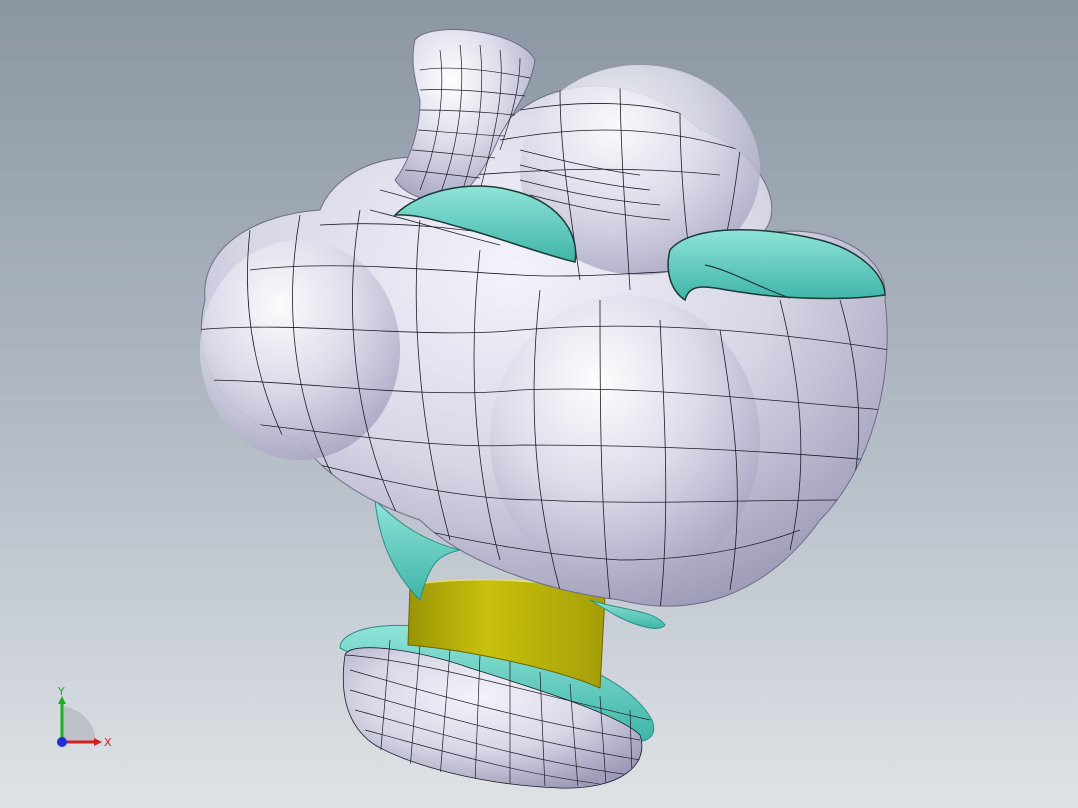 The height and width of the screenshot is (808, 1078). What do you see at coordinates (62, 742) in the screenshot?
I see `z-axis-dot` at bounding box center [62, 742].